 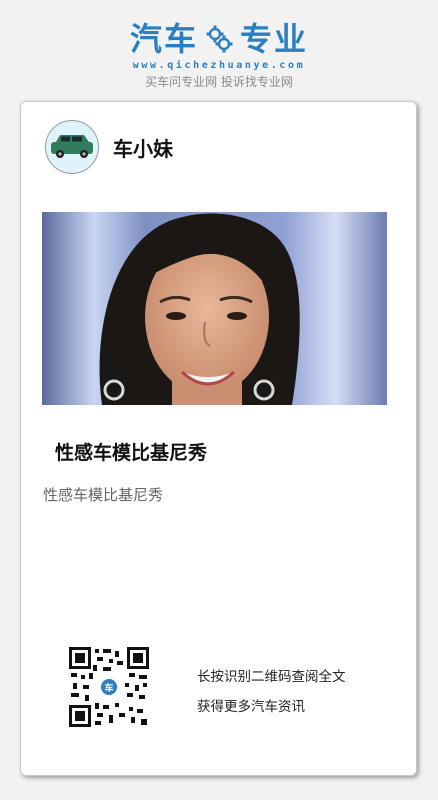 I want to click on svg-text: 车, so click(x=108, y=688).